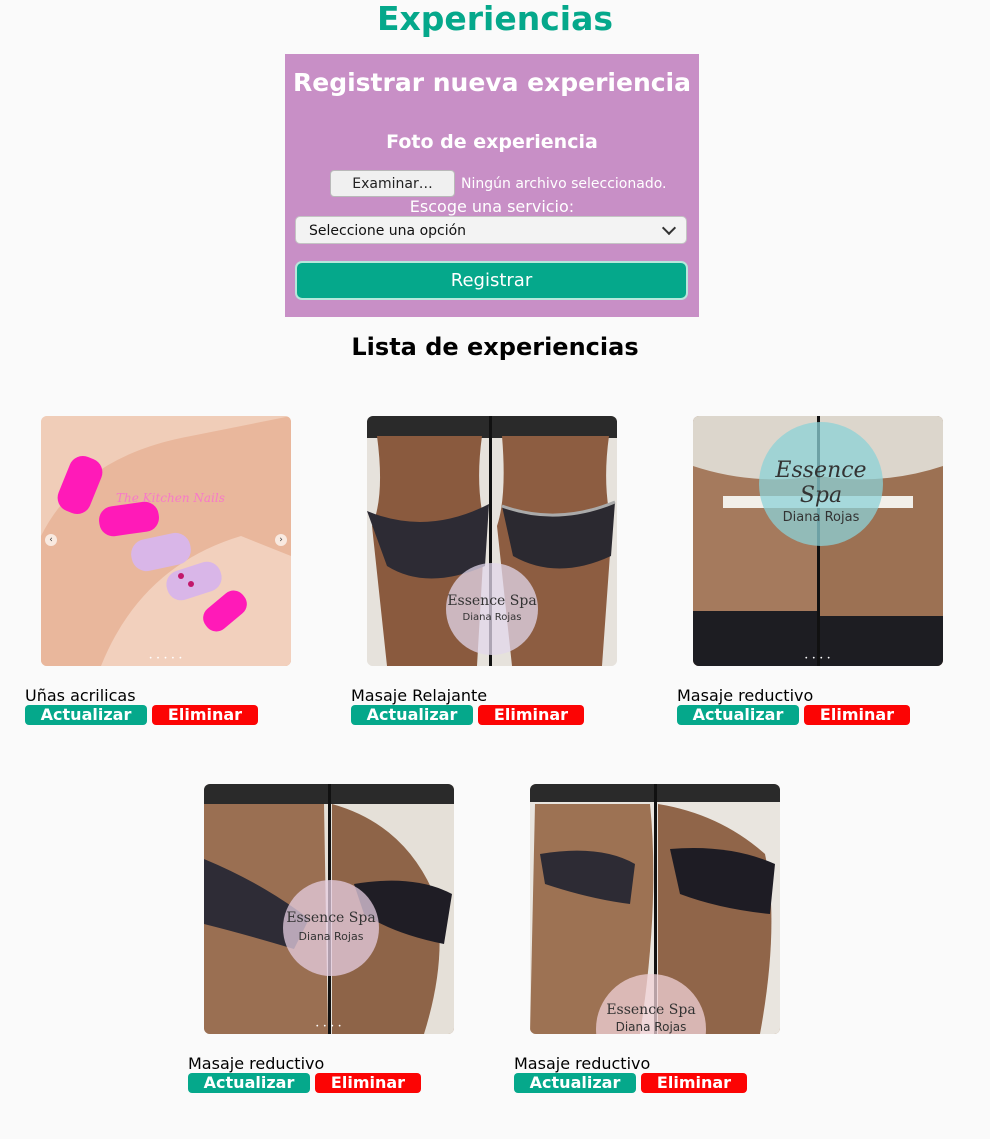 The width and height of the screenshot is (990, 1139). Describe the element at coordinates (495, 19) in the screenshot. I see `page-title: Experiencias` at that location.